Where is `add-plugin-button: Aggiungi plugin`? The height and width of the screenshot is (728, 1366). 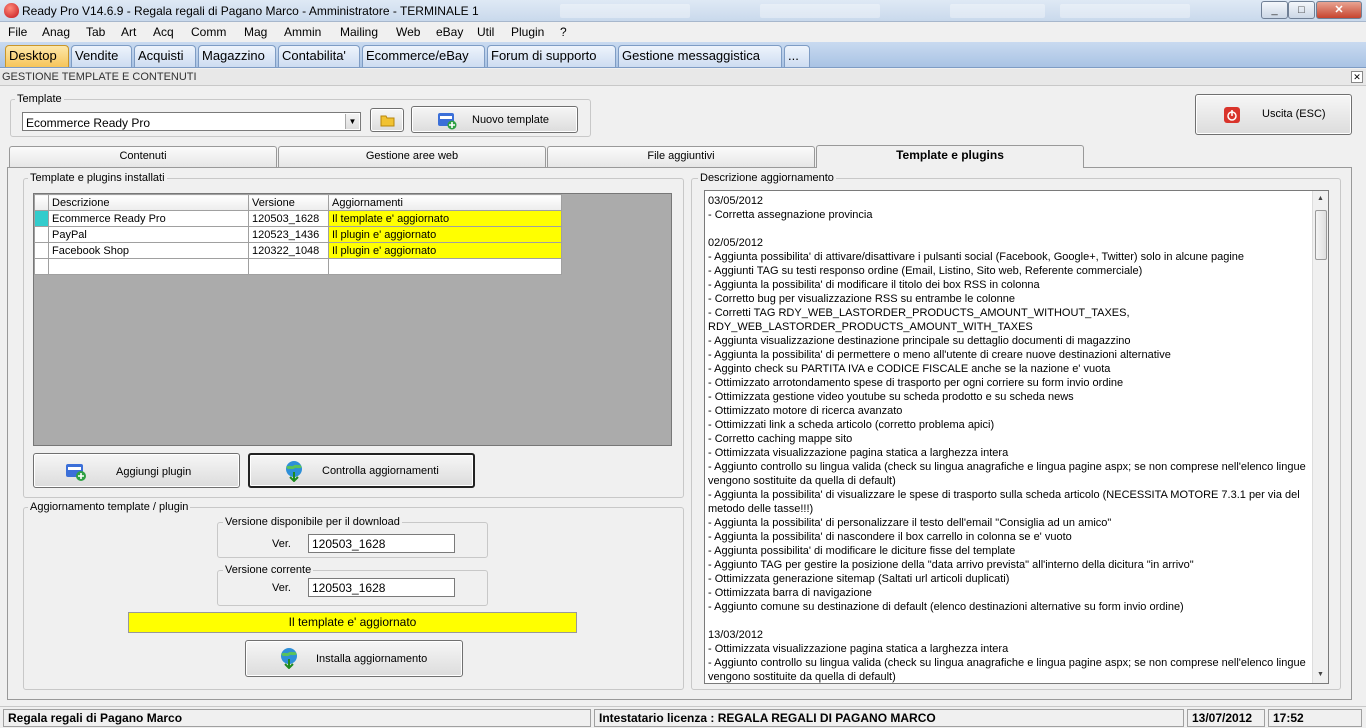
add-plugin-button: Aggiungi plugin is located at coordinates (136, 470).